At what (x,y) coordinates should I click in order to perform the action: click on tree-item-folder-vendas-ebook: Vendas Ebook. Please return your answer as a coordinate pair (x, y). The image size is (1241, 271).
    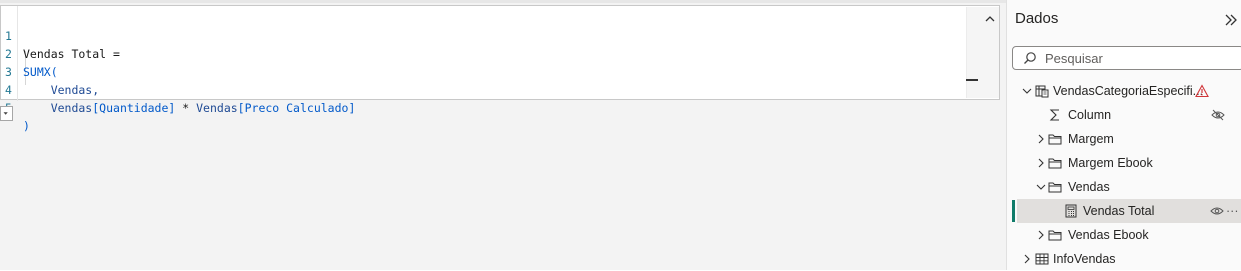
    Looking at the image, I should click on (1127, 235).